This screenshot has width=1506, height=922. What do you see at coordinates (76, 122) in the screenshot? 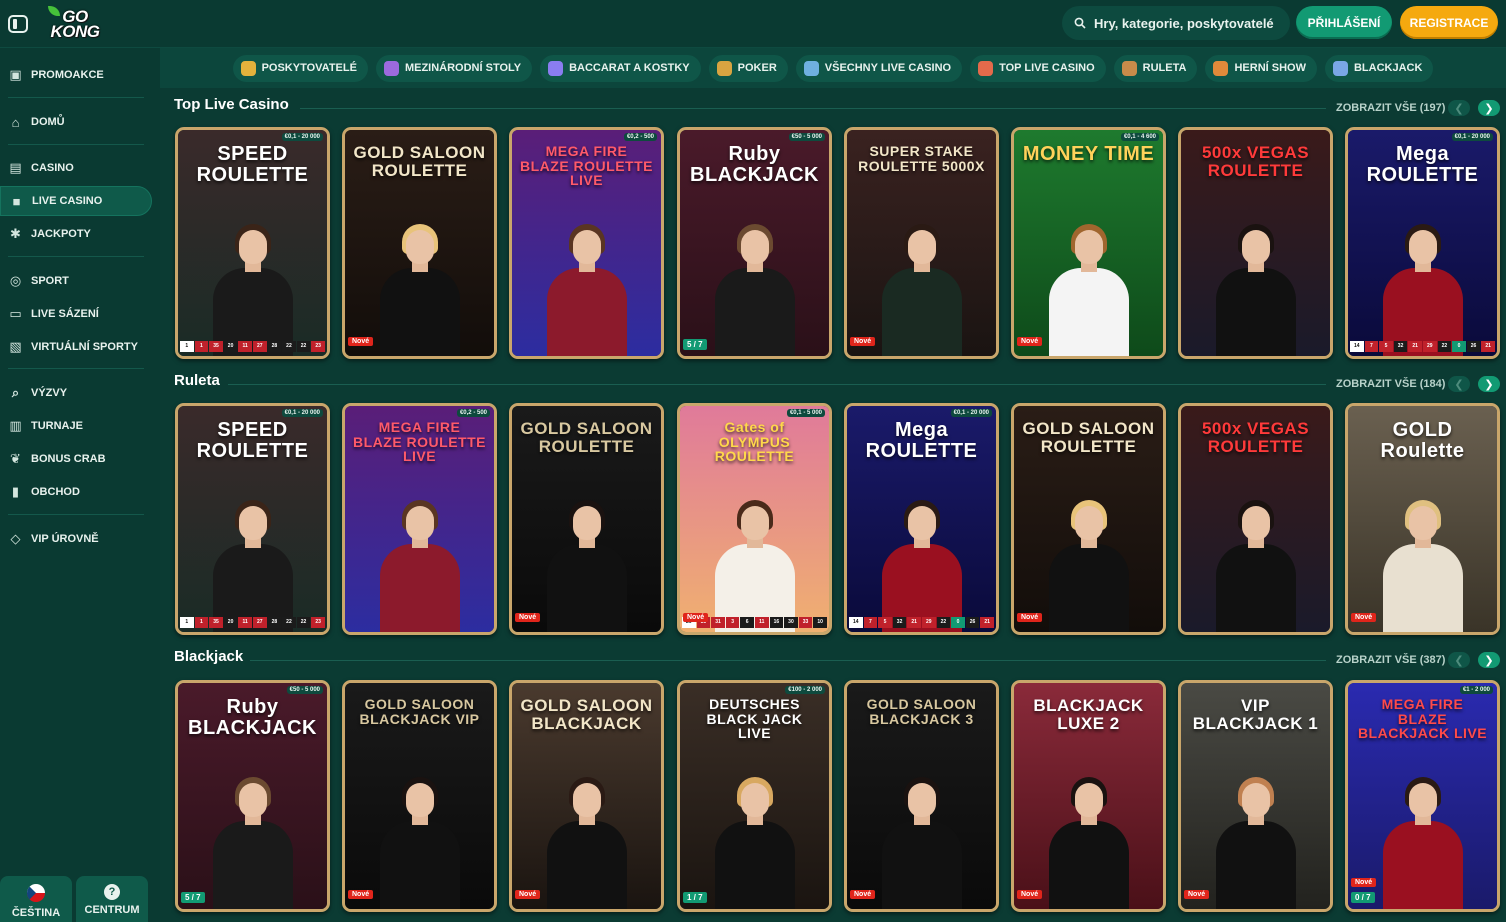
I see `sidebar-item-domů: ⌂ Domů` at bounding box center [76, 122].